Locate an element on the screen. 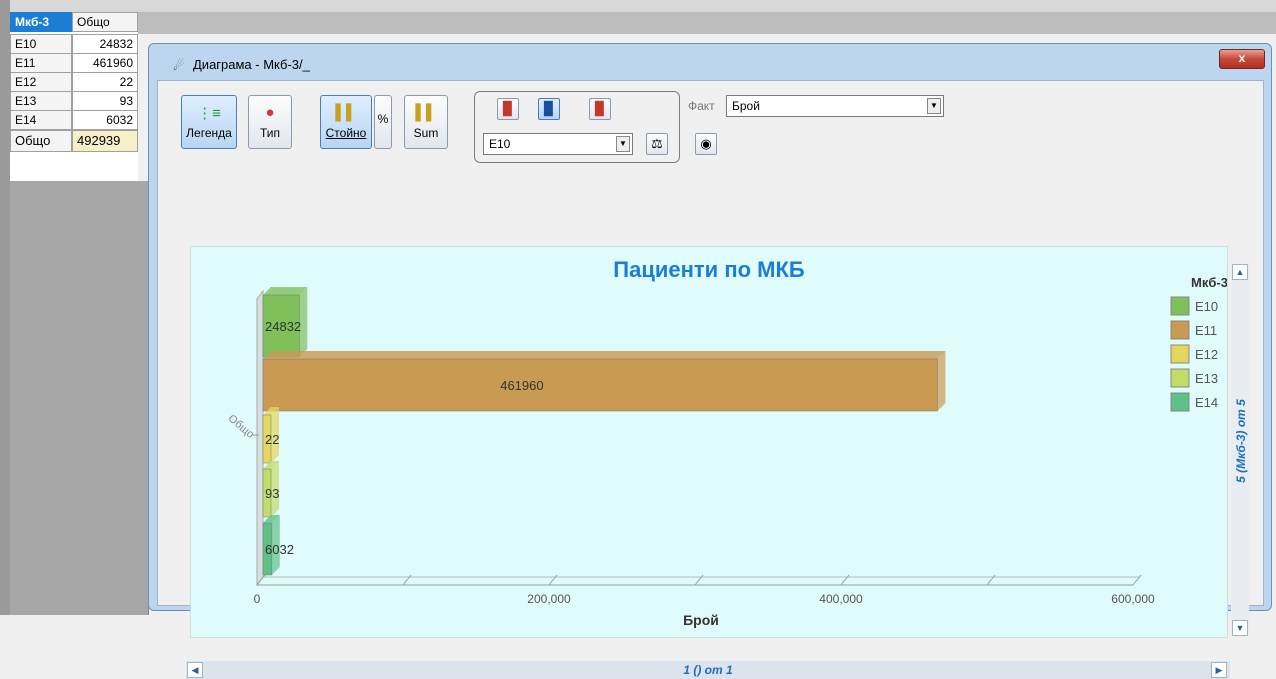 The image size is (1276, 679). grid-row-value: 461960 is located at coordinates (105, 63).